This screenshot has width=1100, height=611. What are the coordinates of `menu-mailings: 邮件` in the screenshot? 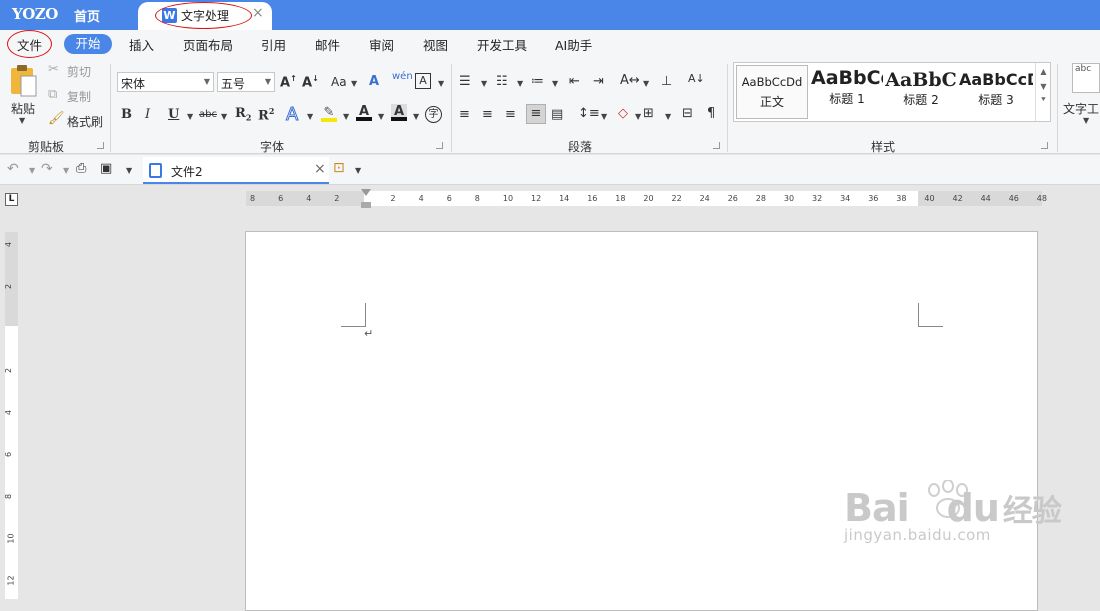 It's located at (327, 44).